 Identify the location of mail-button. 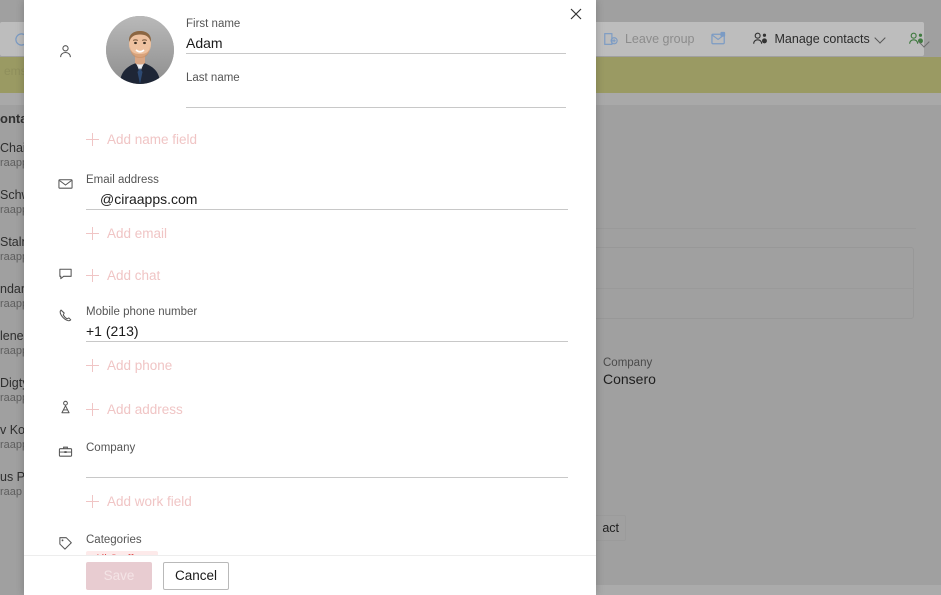
(719, 39).